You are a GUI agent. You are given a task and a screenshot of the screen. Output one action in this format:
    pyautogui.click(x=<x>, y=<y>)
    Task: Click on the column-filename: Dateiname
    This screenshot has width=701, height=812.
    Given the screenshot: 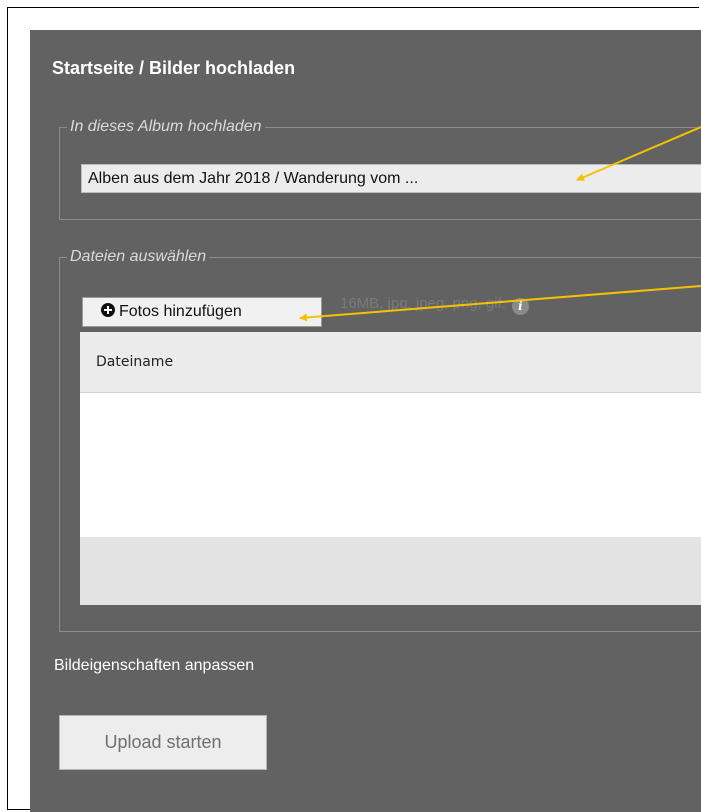 What is the action you would take?
    pyautogui.click(x=135, y=362)
    